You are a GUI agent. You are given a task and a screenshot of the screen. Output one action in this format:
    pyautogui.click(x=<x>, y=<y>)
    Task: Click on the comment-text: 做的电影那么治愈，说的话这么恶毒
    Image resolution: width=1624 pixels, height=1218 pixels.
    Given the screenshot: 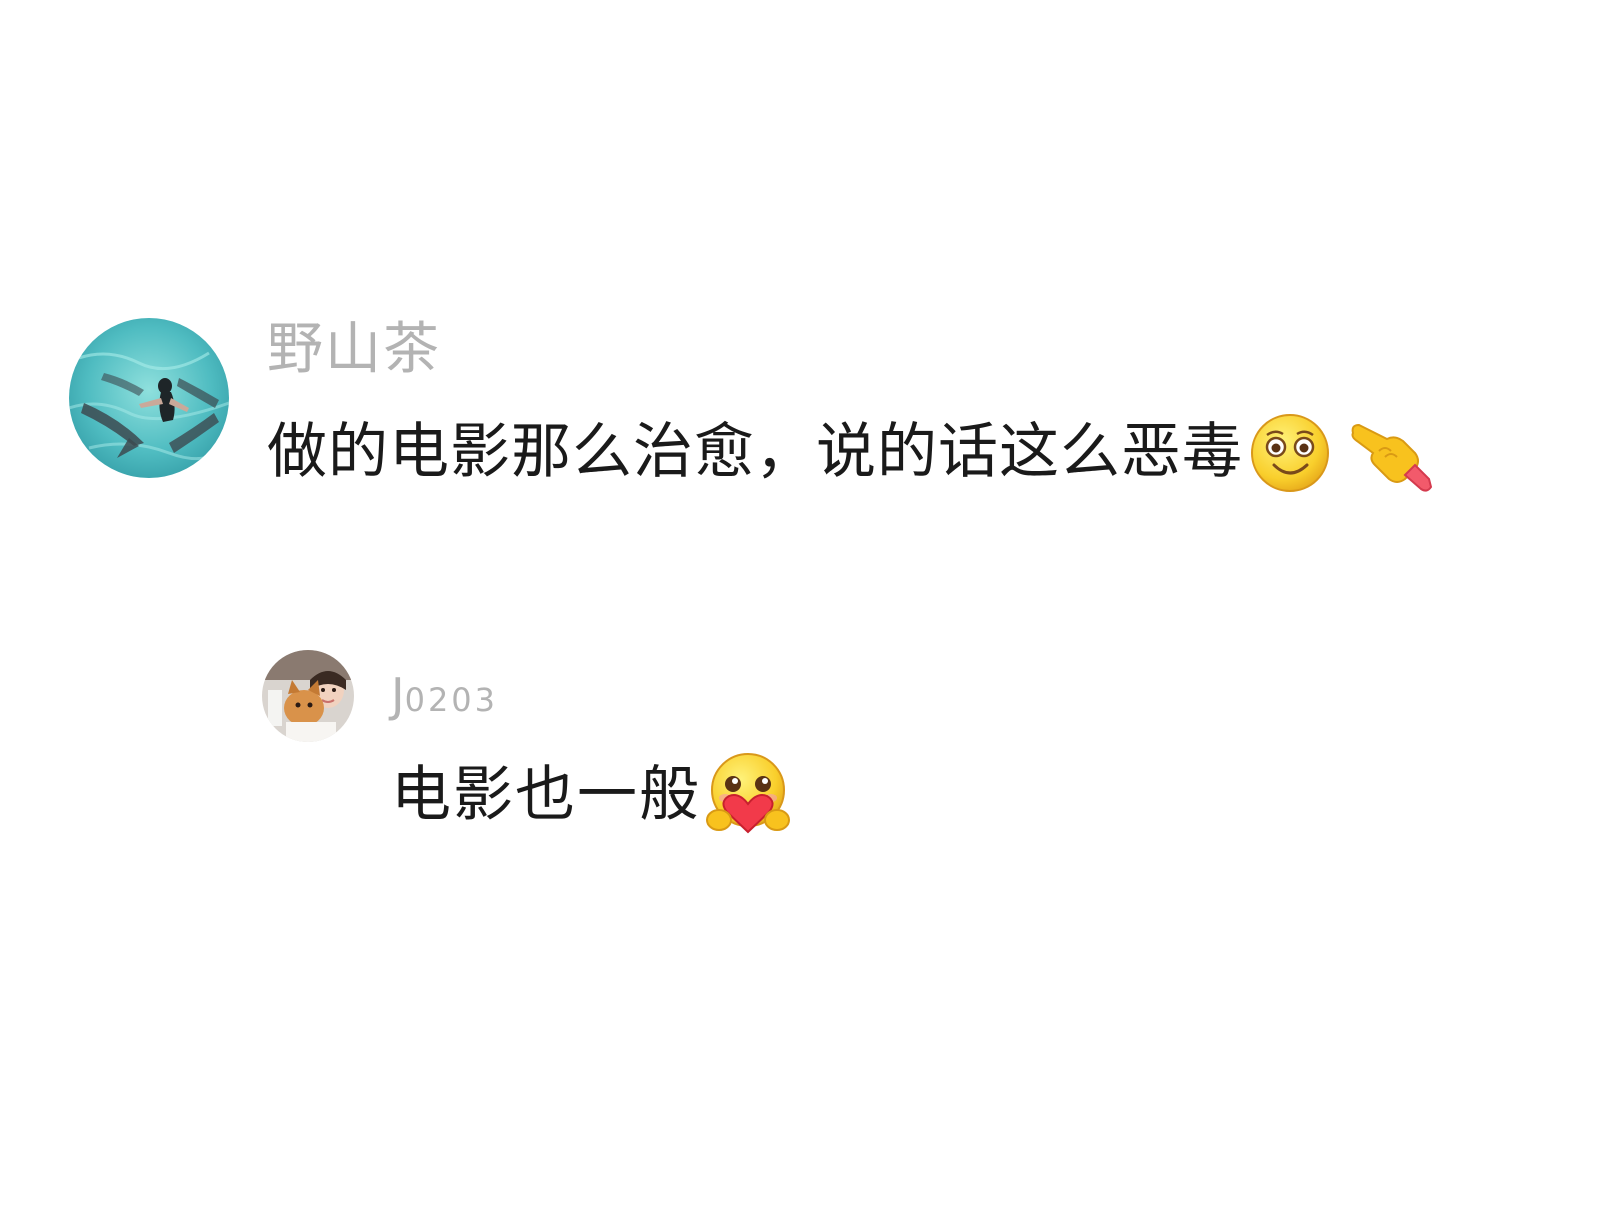 What is the action you would take?
    pyautogui.click(x=755, y=452)
    